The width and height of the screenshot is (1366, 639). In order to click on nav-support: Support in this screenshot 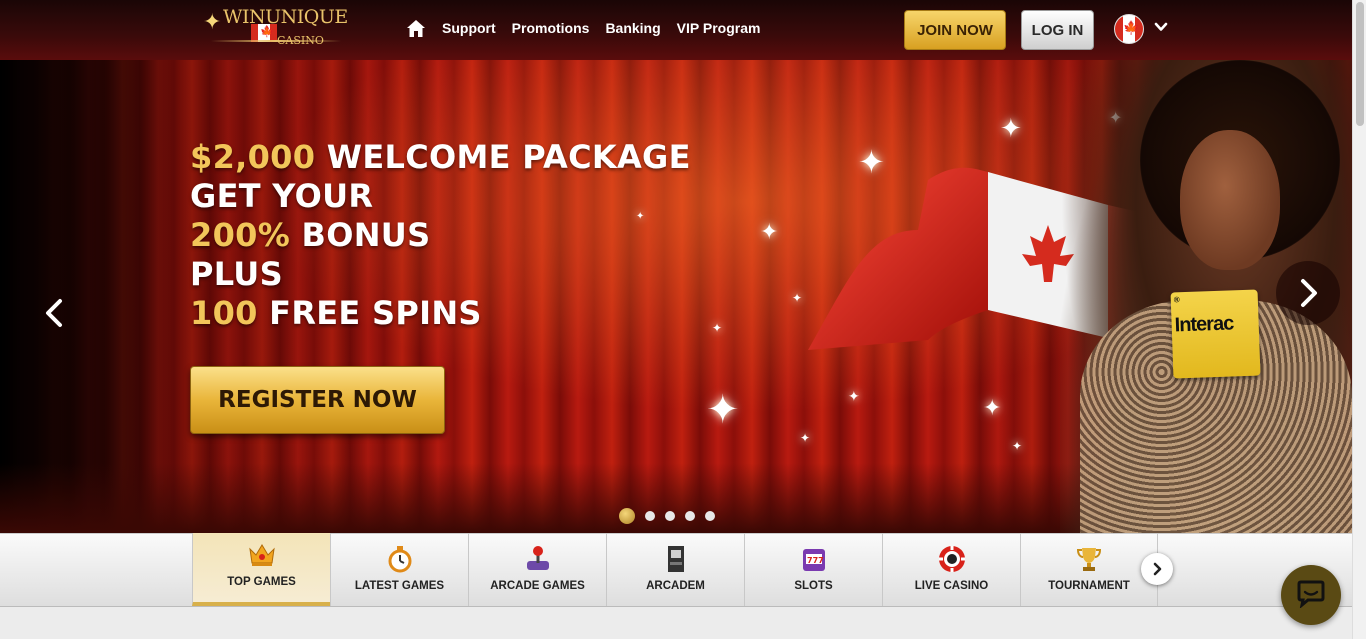, I will do `click(469, 28)`.